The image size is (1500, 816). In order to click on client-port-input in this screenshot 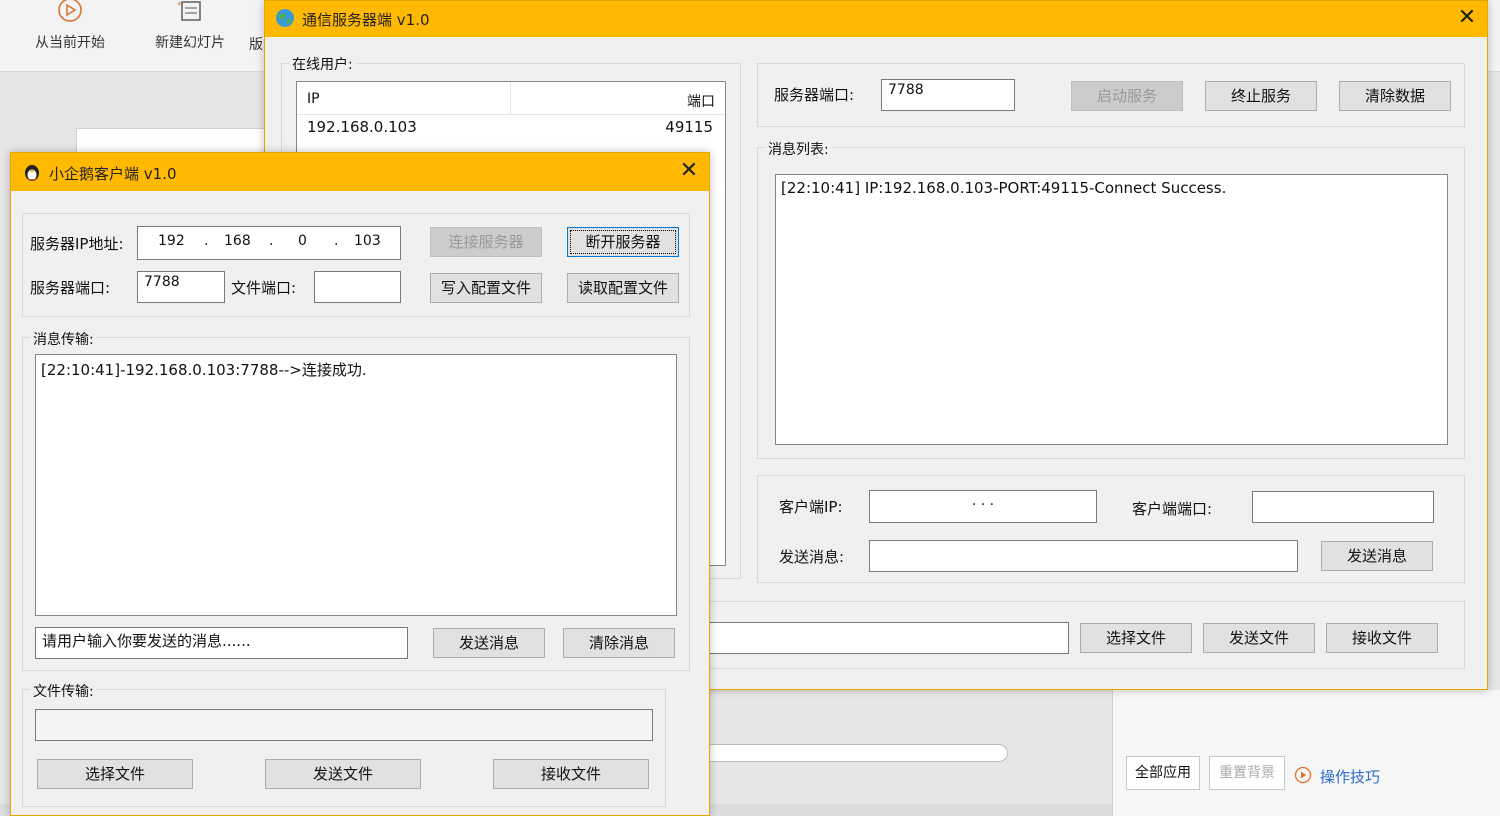, I will do `click(1343, 507)`.